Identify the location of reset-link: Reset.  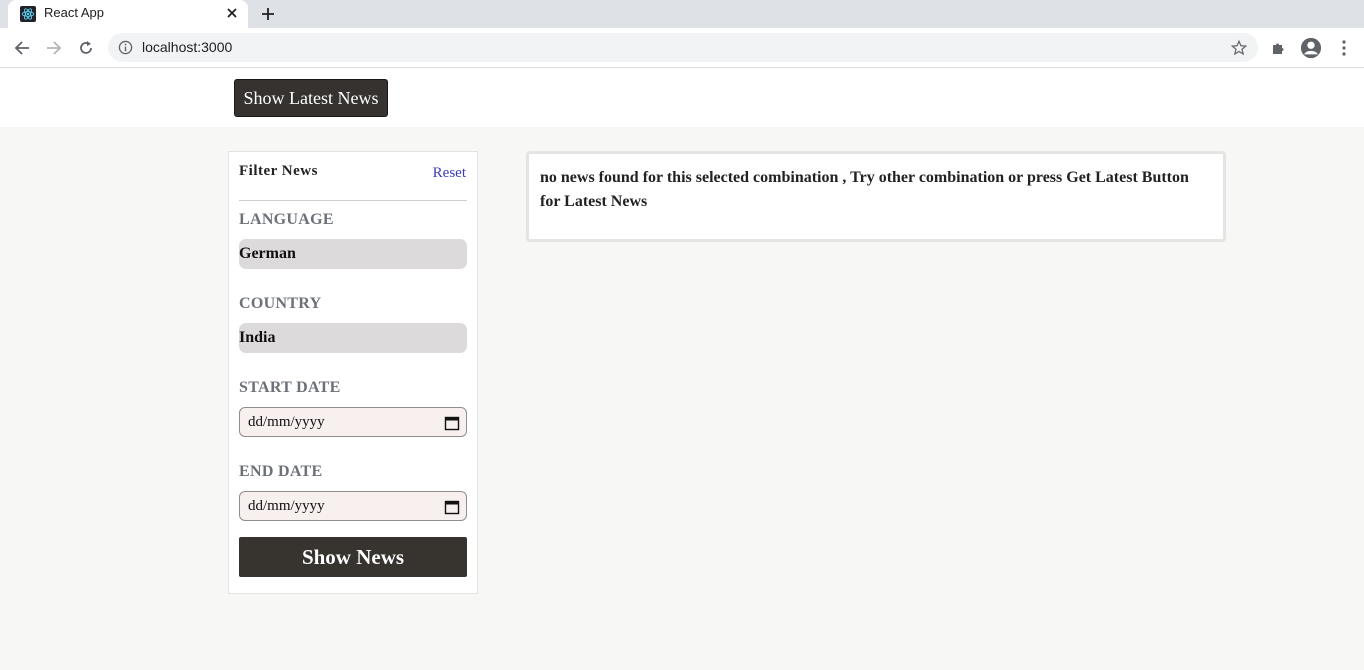
(449, 173).